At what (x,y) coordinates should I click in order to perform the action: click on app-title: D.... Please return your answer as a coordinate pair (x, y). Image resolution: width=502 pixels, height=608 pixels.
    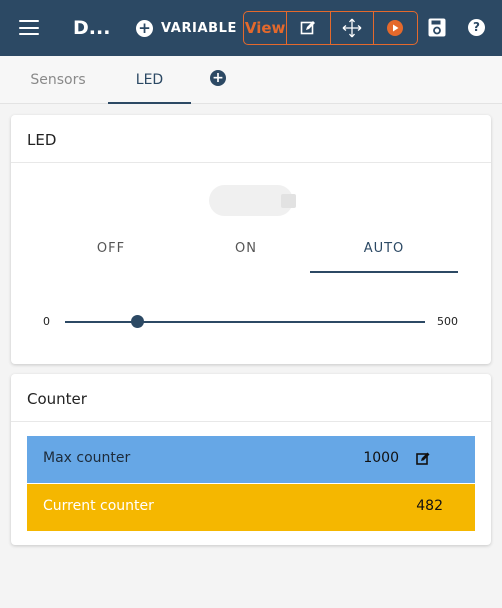
    Looking at the image, I should click on (92, 28).